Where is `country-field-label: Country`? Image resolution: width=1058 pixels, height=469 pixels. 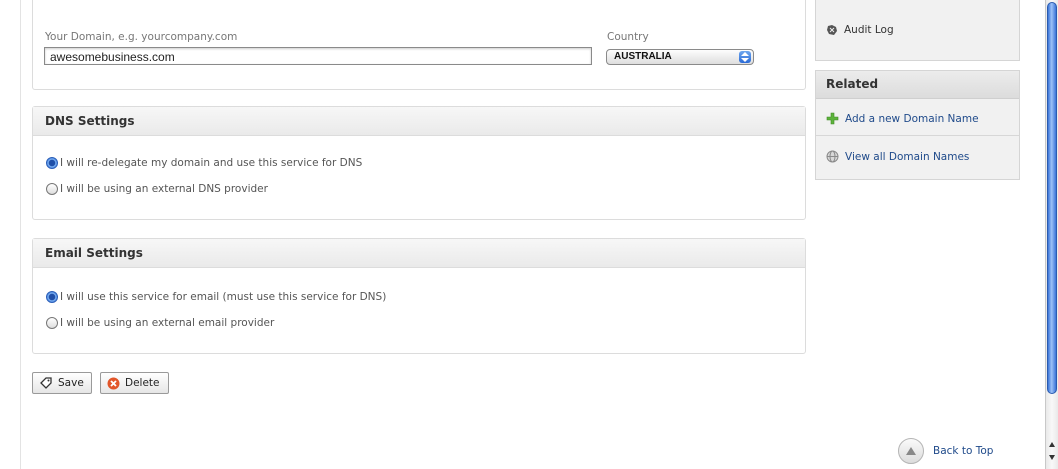
country-field-label: Country is located at coordinates (628, 37).